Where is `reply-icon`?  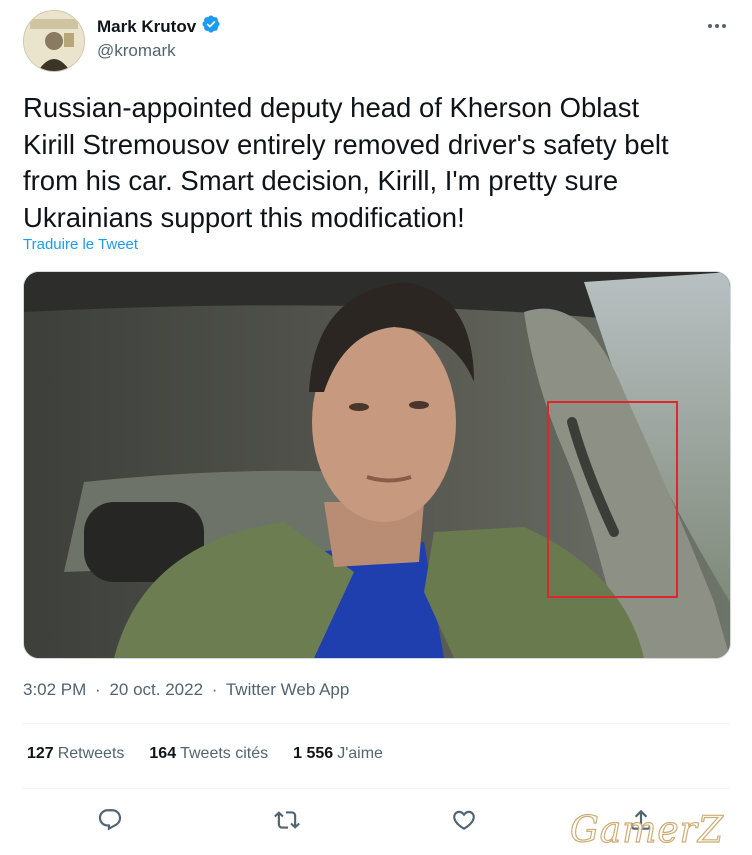 reply-icon is located at coordinates (110, 820).